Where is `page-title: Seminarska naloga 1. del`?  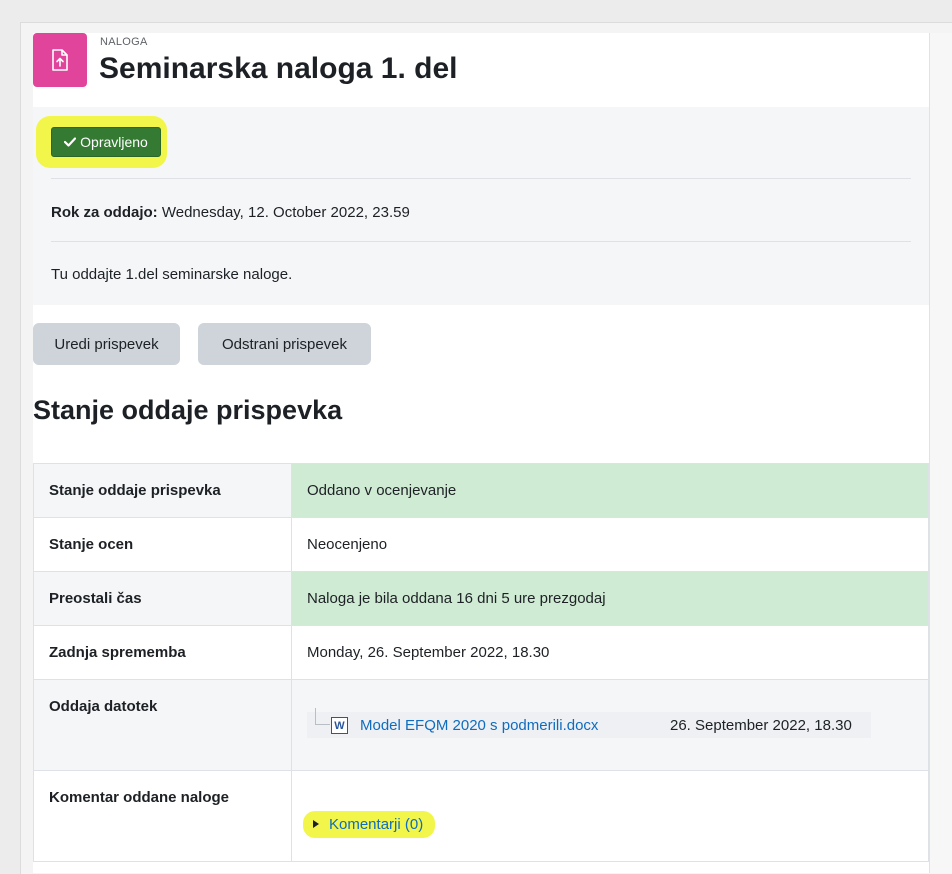 page-title: Seminarska naloga 1. del is located at coordinates (278, 68).